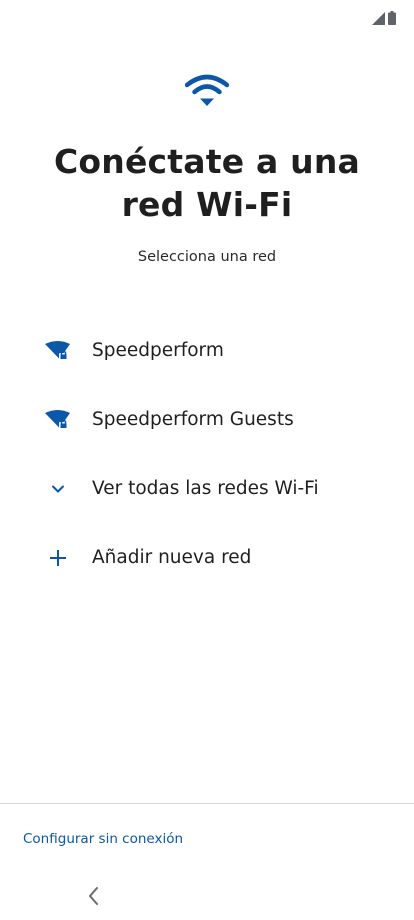 The height and width of the screenshot is (920, 414). Describe the element at coordinates (392, 18) in the screenshot. I see `battery-icon` at that location.